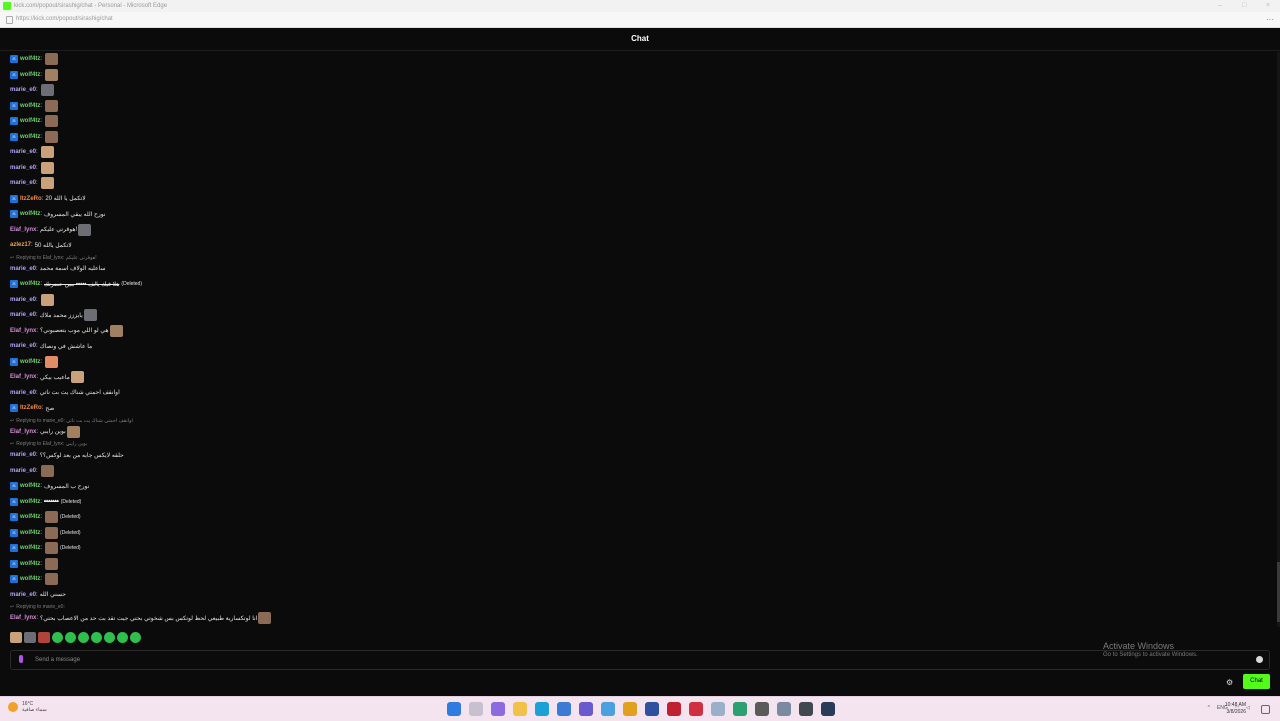 Image resolution: width=1280 pixels, height=721 pixels. Describe the element at coordinates (784, 709) in the screenshot. I see `settings-app-icon` at that location.